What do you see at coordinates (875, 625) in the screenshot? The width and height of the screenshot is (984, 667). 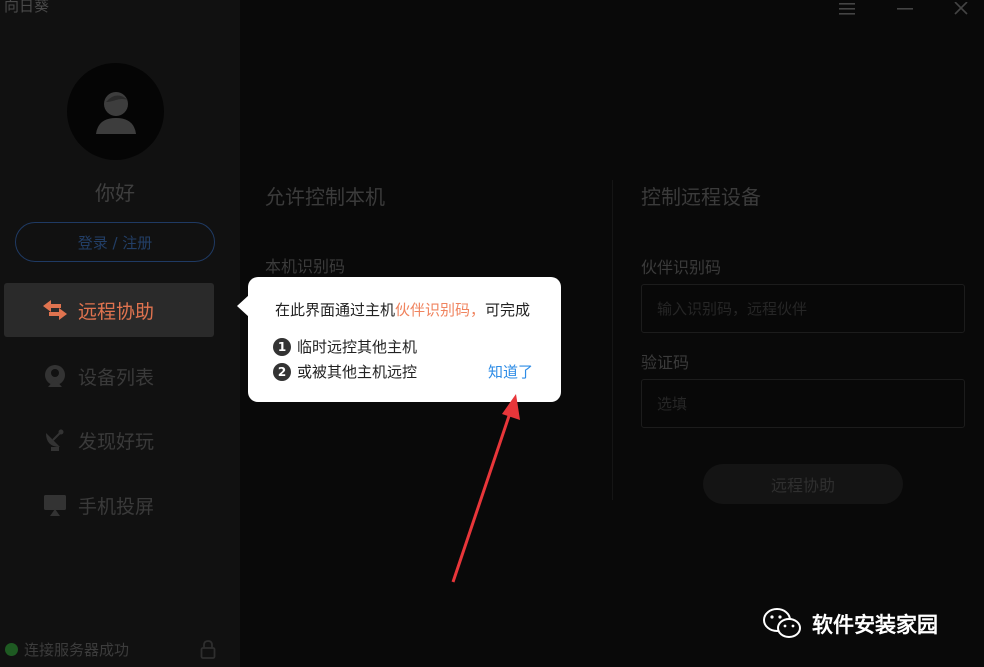 I see `watermark-text: 软件安装家园` at bounding box center [875, 625].